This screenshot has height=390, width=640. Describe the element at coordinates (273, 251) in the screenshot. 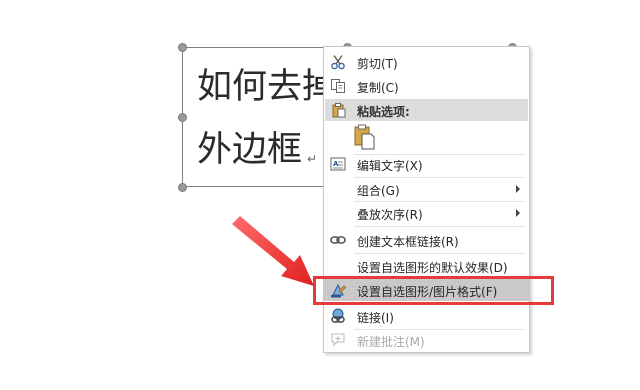

I see `annotation-arrow-icon` at that location.